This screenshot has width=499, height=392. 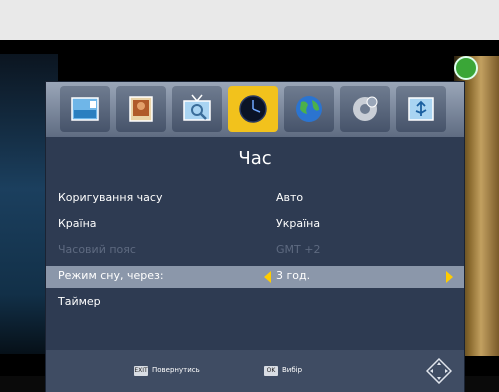 I want to click on photo-icon, so click(x=141, y=109).